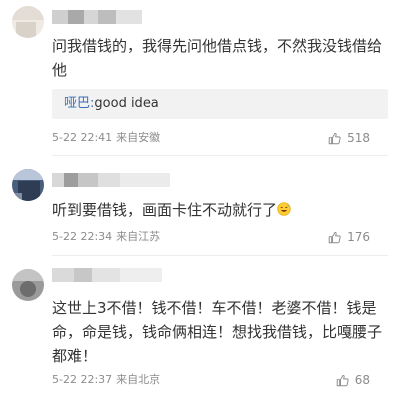 The height and width of the screenshot is (400, 400). I want to click on comment-meta: 5-22 22:34 来自江苏, so click(106, 237).